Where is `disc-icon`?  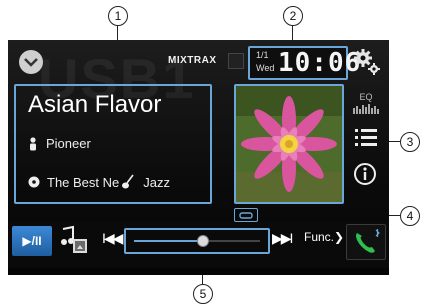
disc-icon is located at coordinates (34, 182).